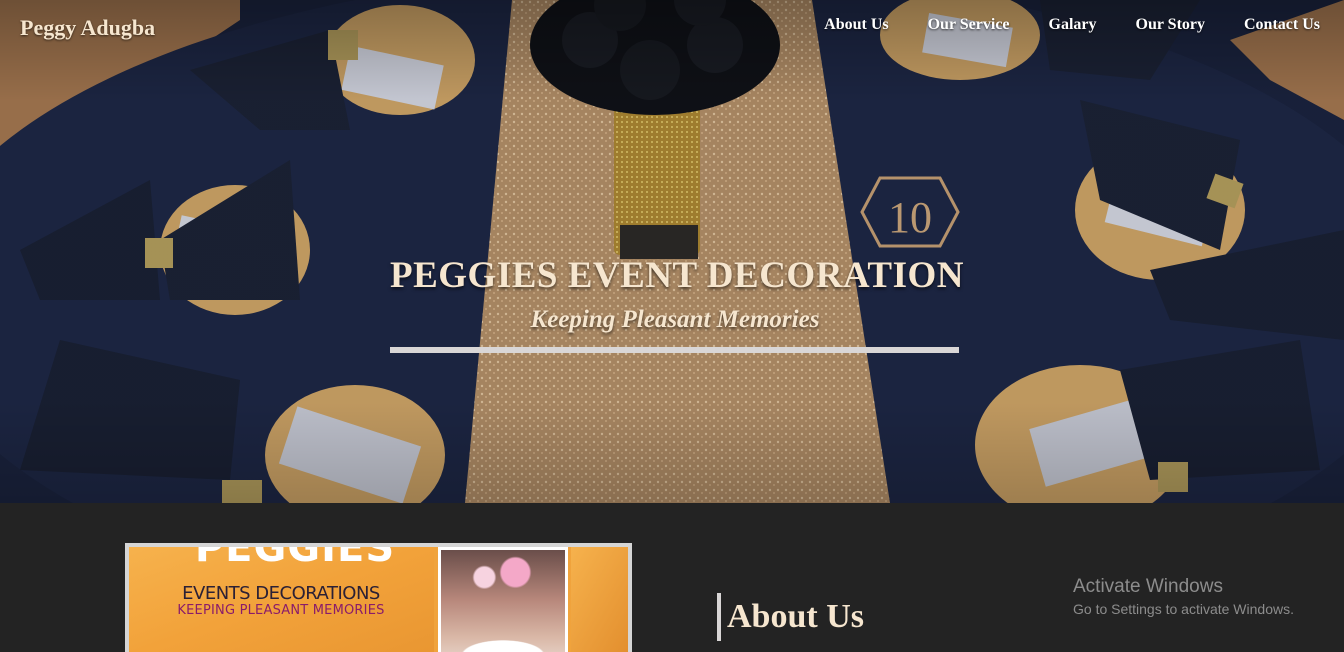 This screenshot has width=1344, height=652. Describe the element at coordinates (1170, 25) in the screenshot. I see `nav-our-story: Our Story` at that location.